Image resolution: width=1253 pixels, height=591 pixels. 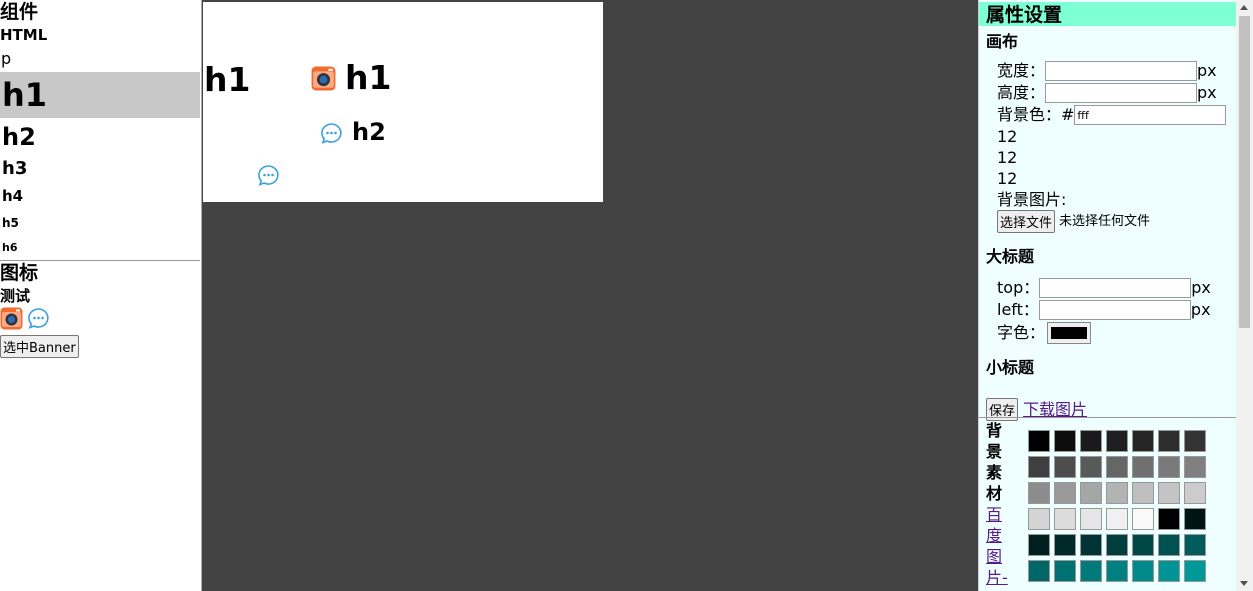 What do you see at coordinates (100, 95) in the screenshot?
I see `component-h1: h1` at bounding box center [100, 95].